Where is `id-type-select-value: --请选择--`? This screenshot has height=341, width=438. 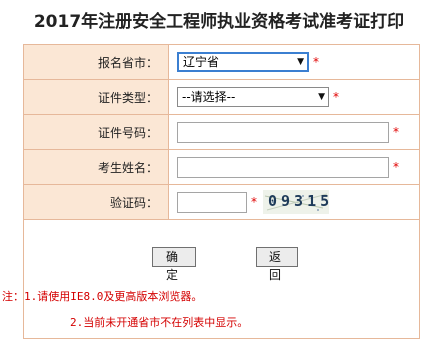
id-type-select-value: --请选择-- is located at coordinates (209, 97).